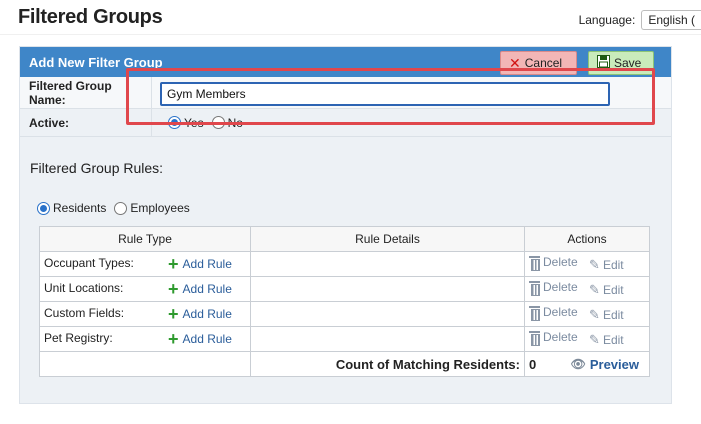 The image size is (701, 424). What do you see at coordinates (209, 122) in the screenshot?
I see `active-radio-group: Yes No` at bounding box center [209, 122].